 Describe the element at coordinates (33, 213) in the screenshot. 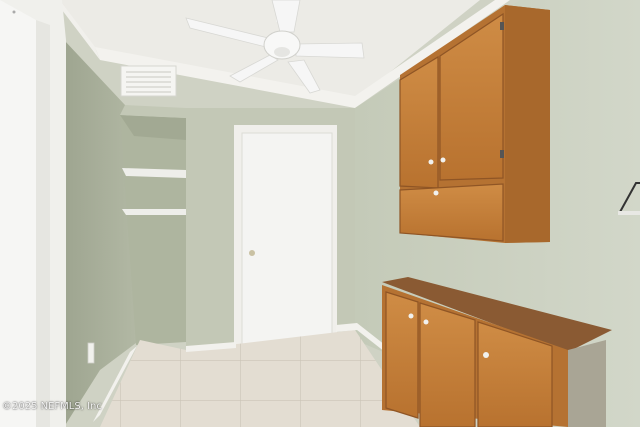

I see `bifold-door-frame` at that location.